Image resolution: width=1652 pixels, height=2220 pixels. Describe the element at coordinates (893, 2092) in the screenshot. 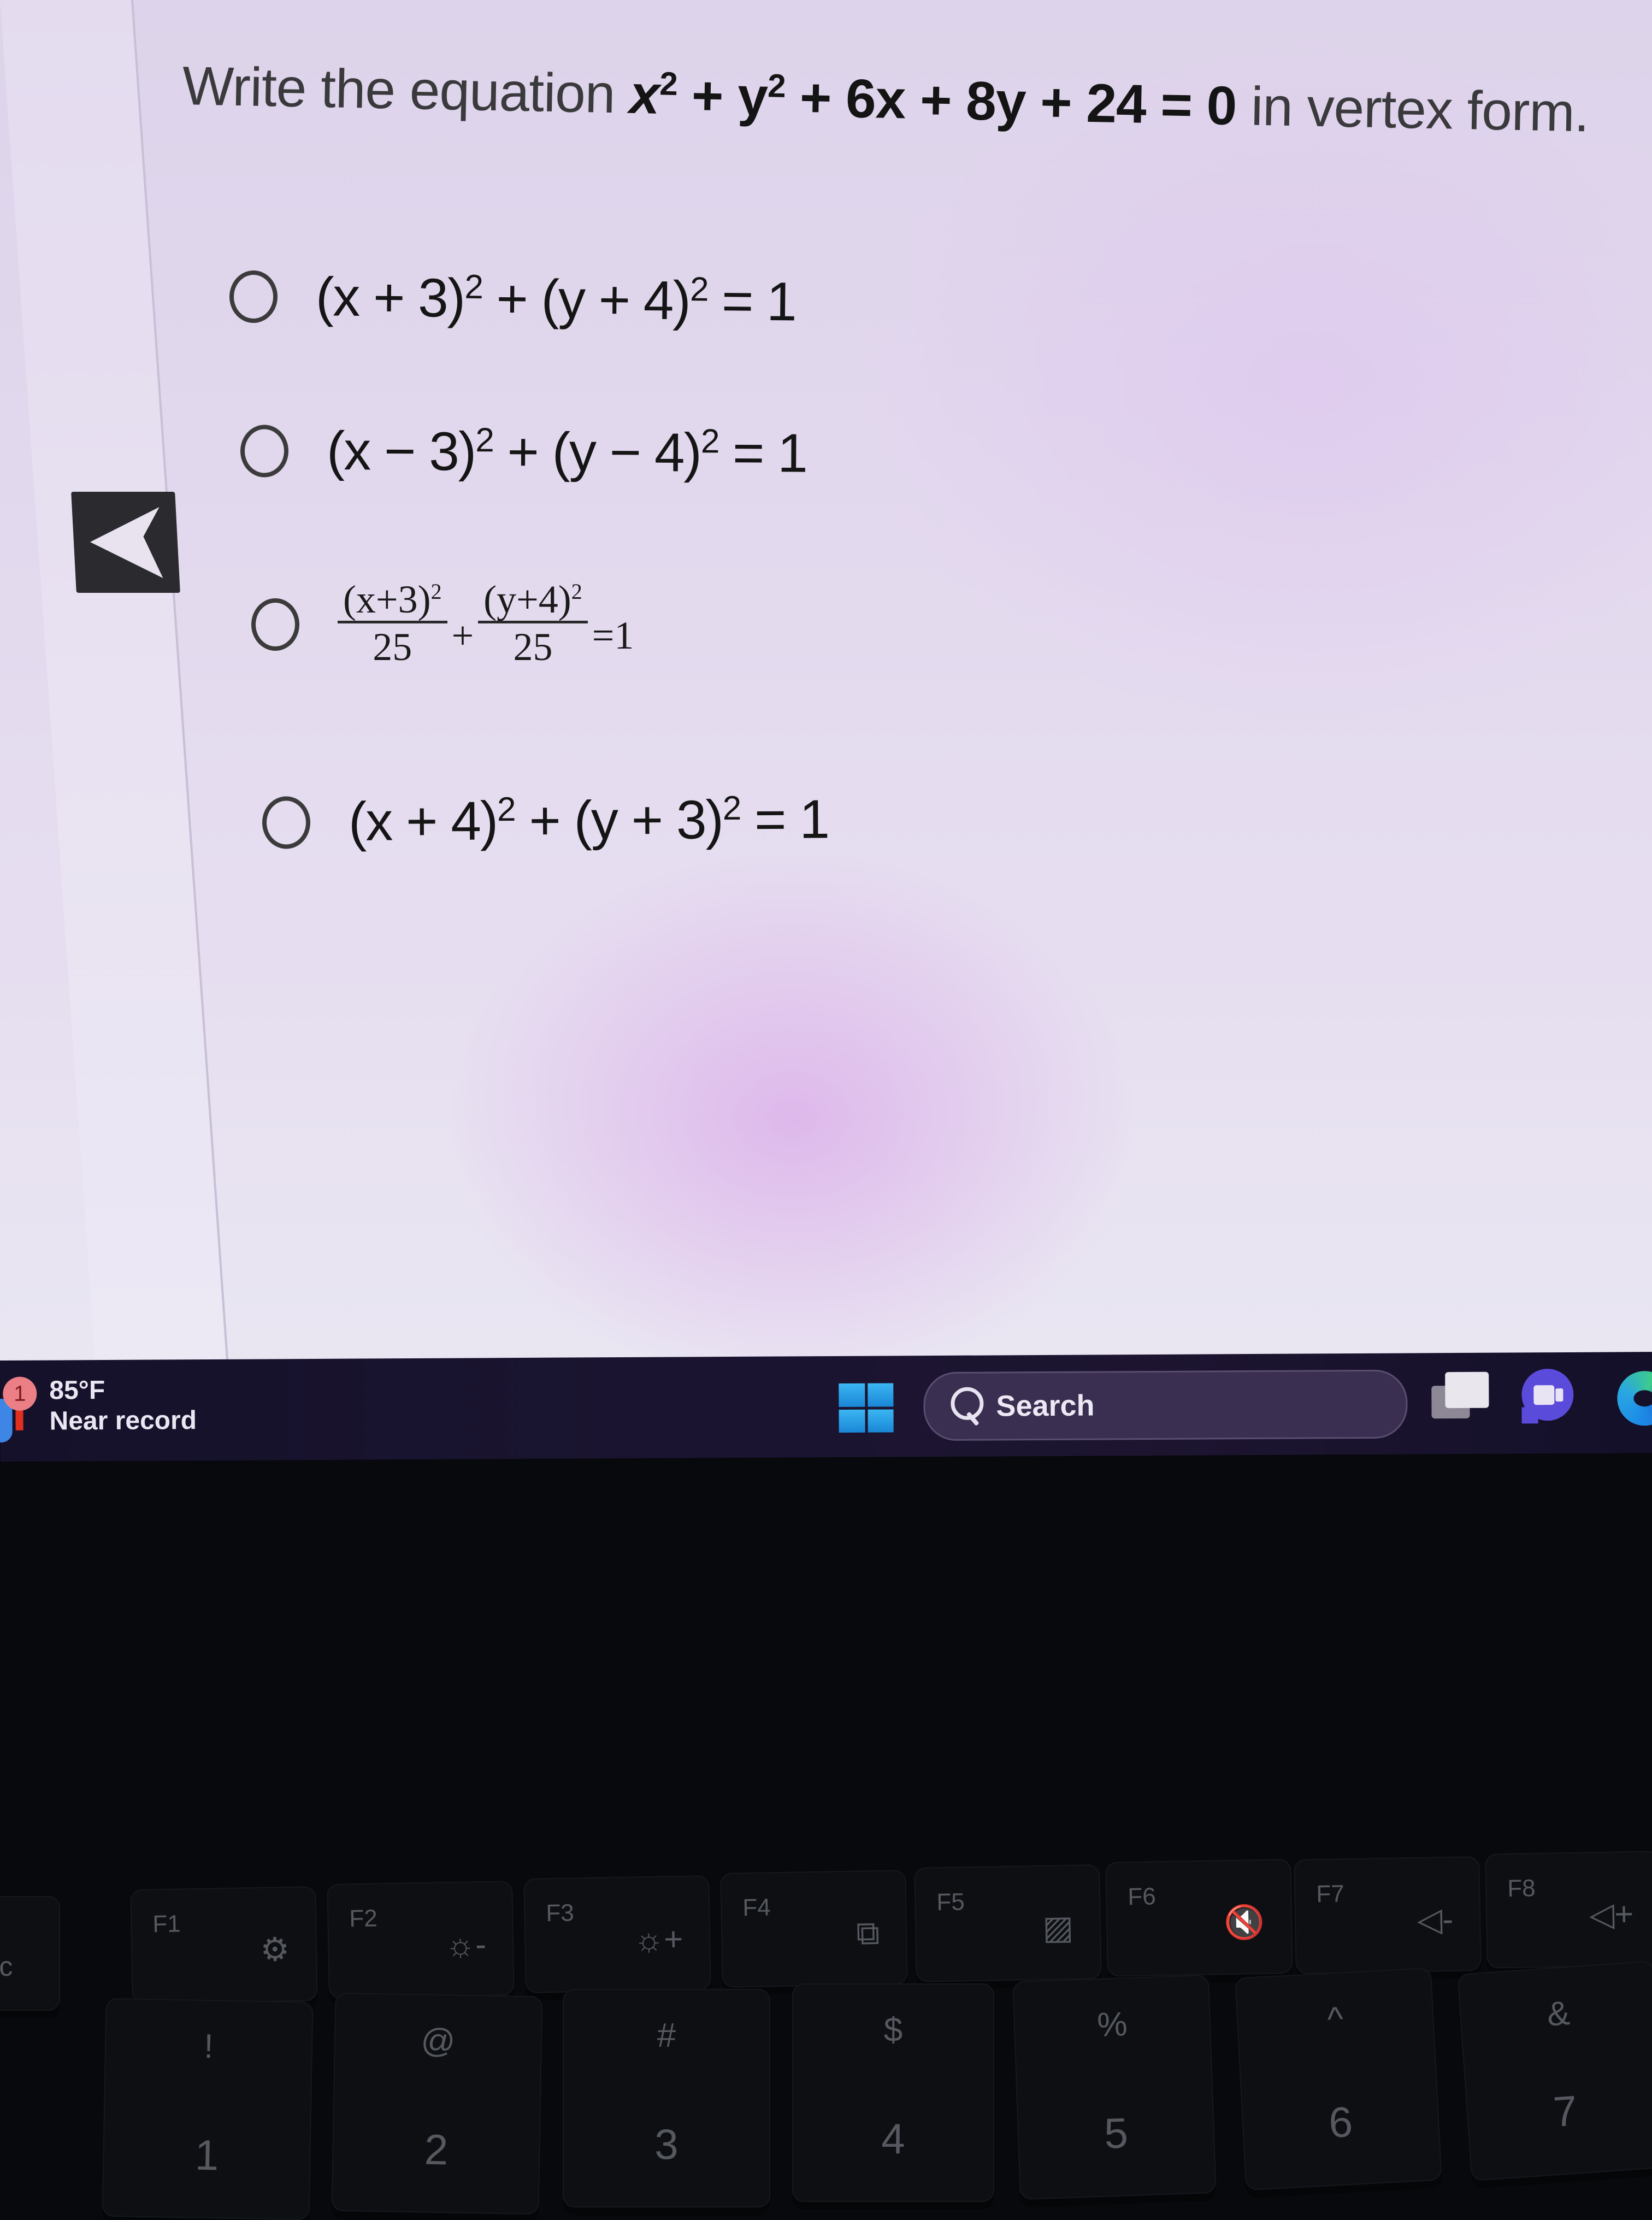

I see `key-4: $4` at that location.